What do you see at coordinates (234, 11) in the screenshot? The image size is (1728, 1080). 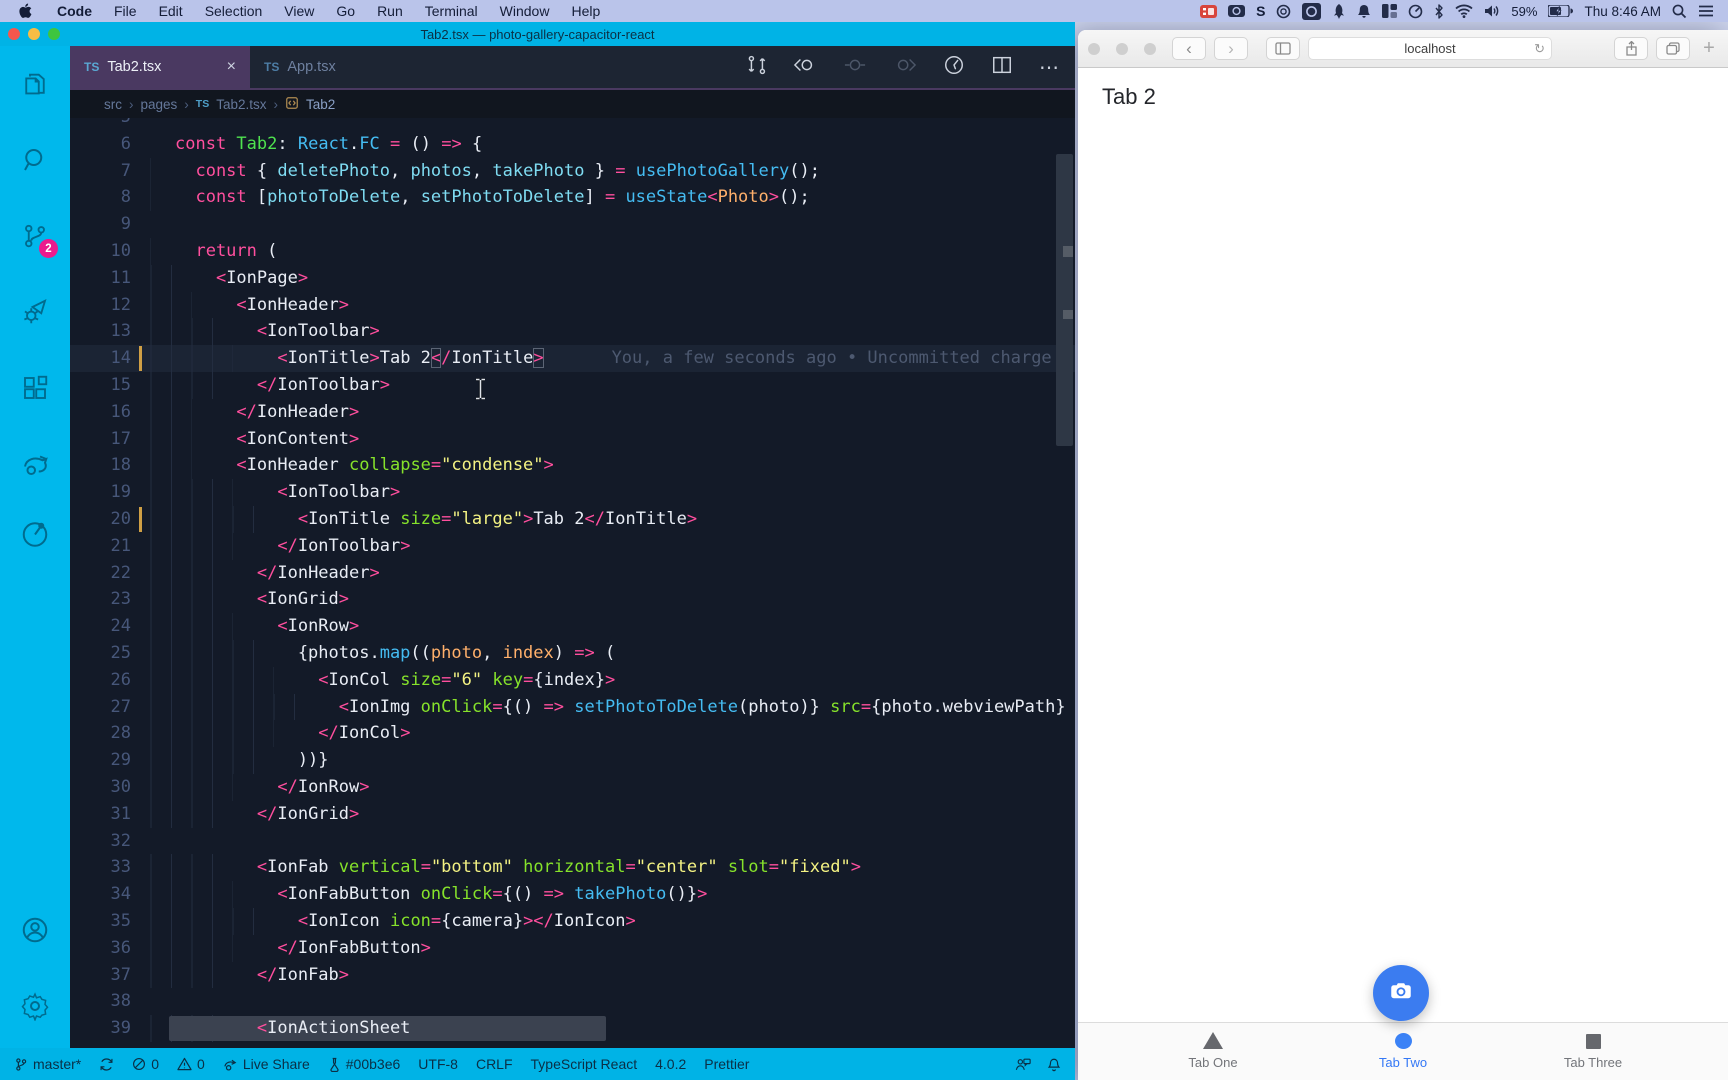 I see `menu-selection: Selection` at bounding box center [234, 11].